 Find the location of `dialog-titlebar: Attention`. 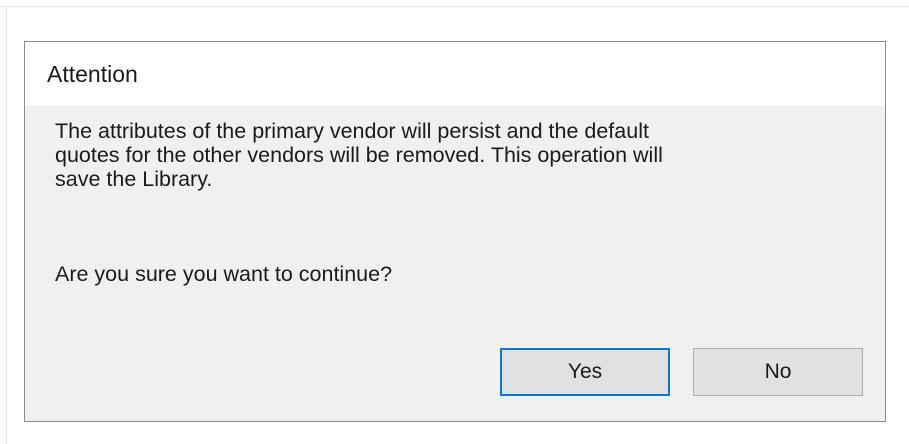

dialog-titlebar: Attention is located at coordinates (455, 74).